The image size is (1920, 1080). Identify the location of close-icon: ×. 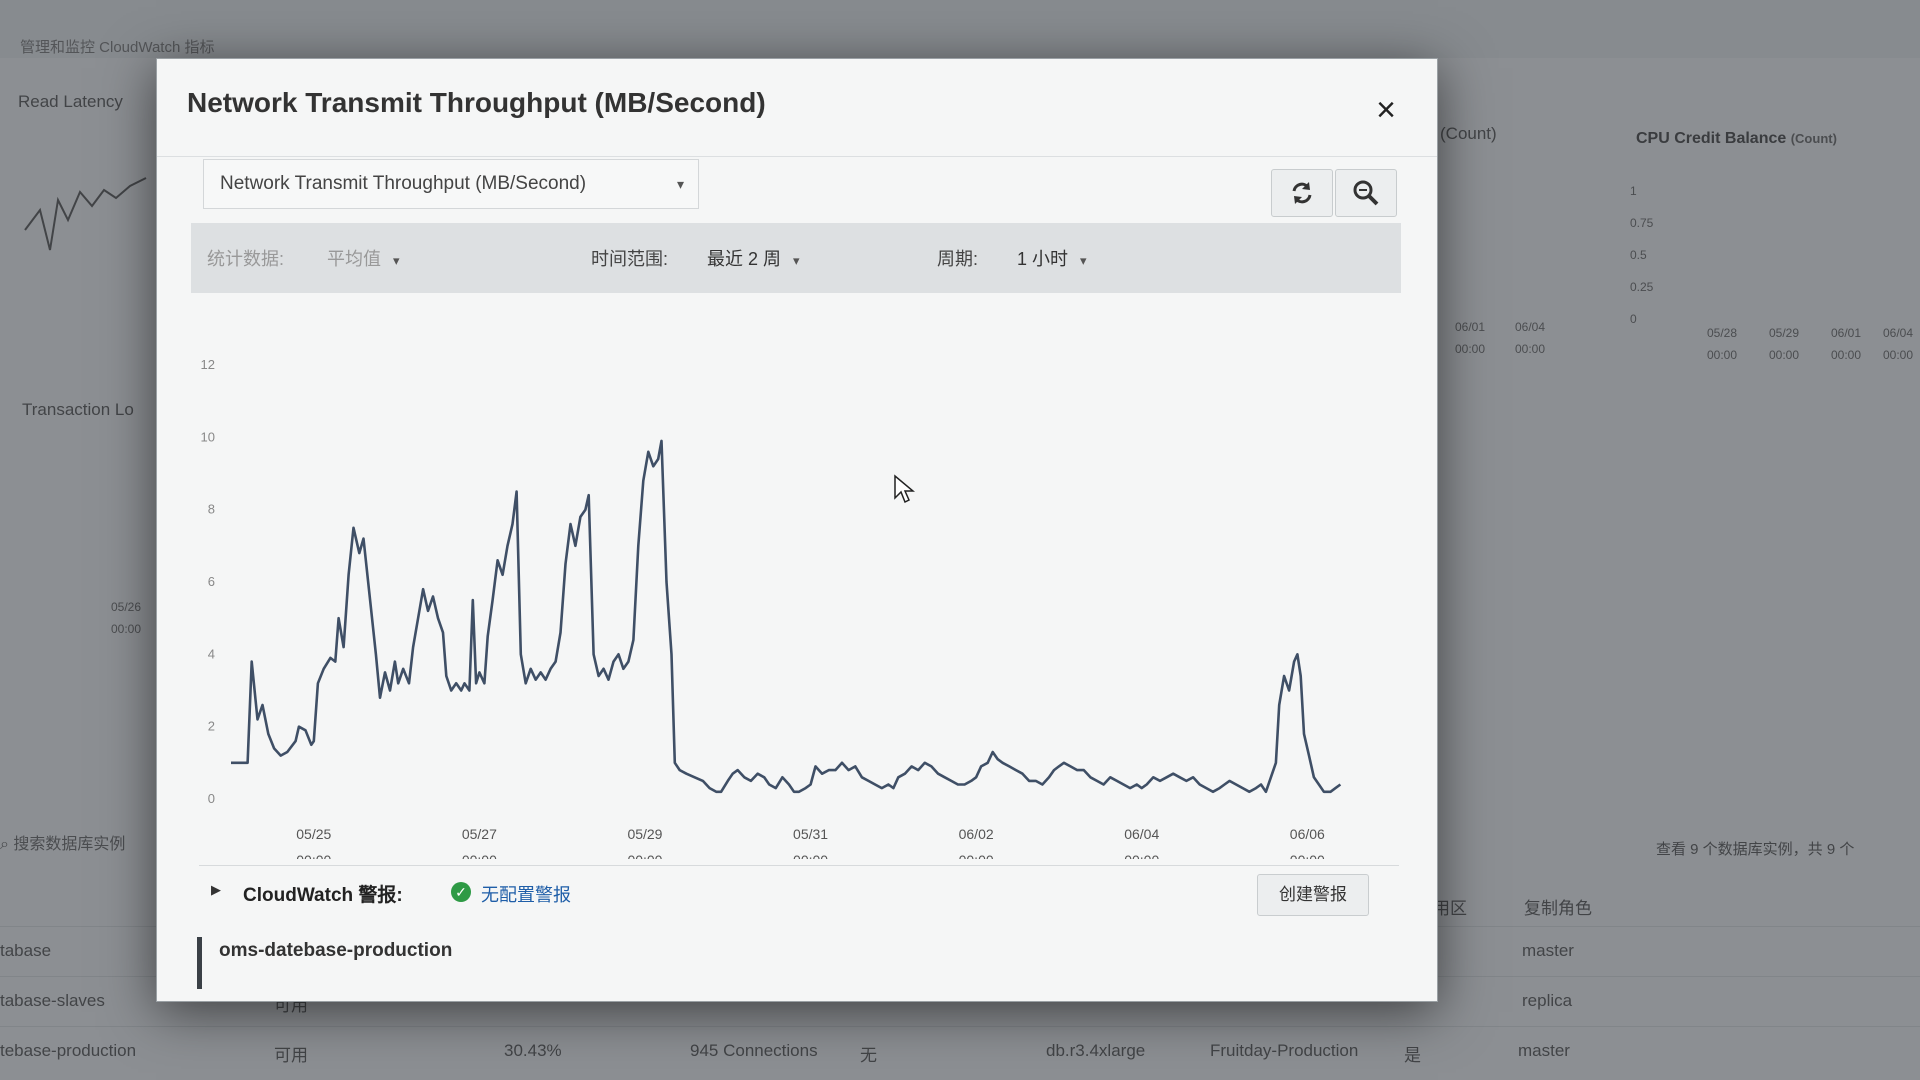
(1386, 110).